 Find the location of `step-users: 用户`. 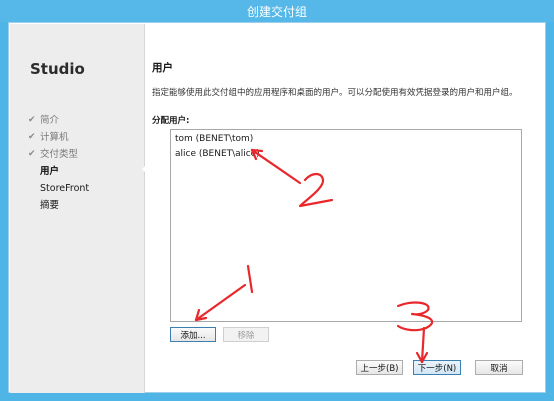

step-users: 用户 is located at coordinates (58, 171).